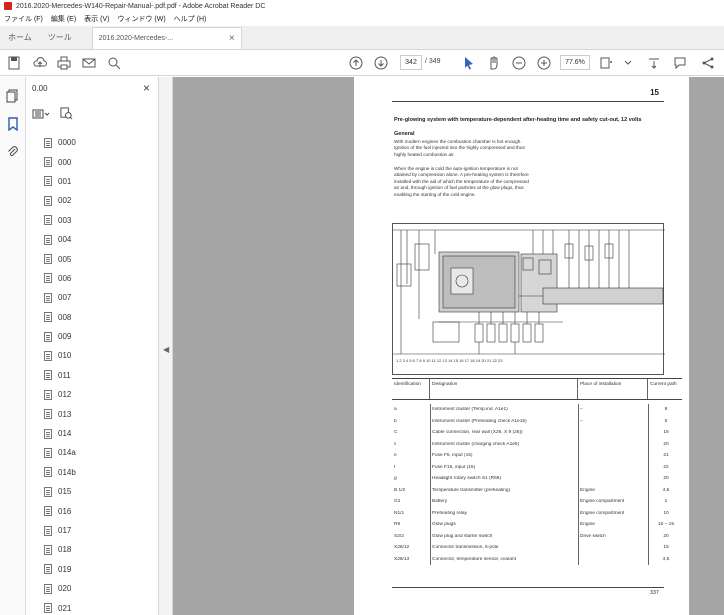 This screenshot has height=615, width=724. What do you see at coordinates (14, 63) in the screenshot?
I see `save-icon` at bounding box center [14, 63].